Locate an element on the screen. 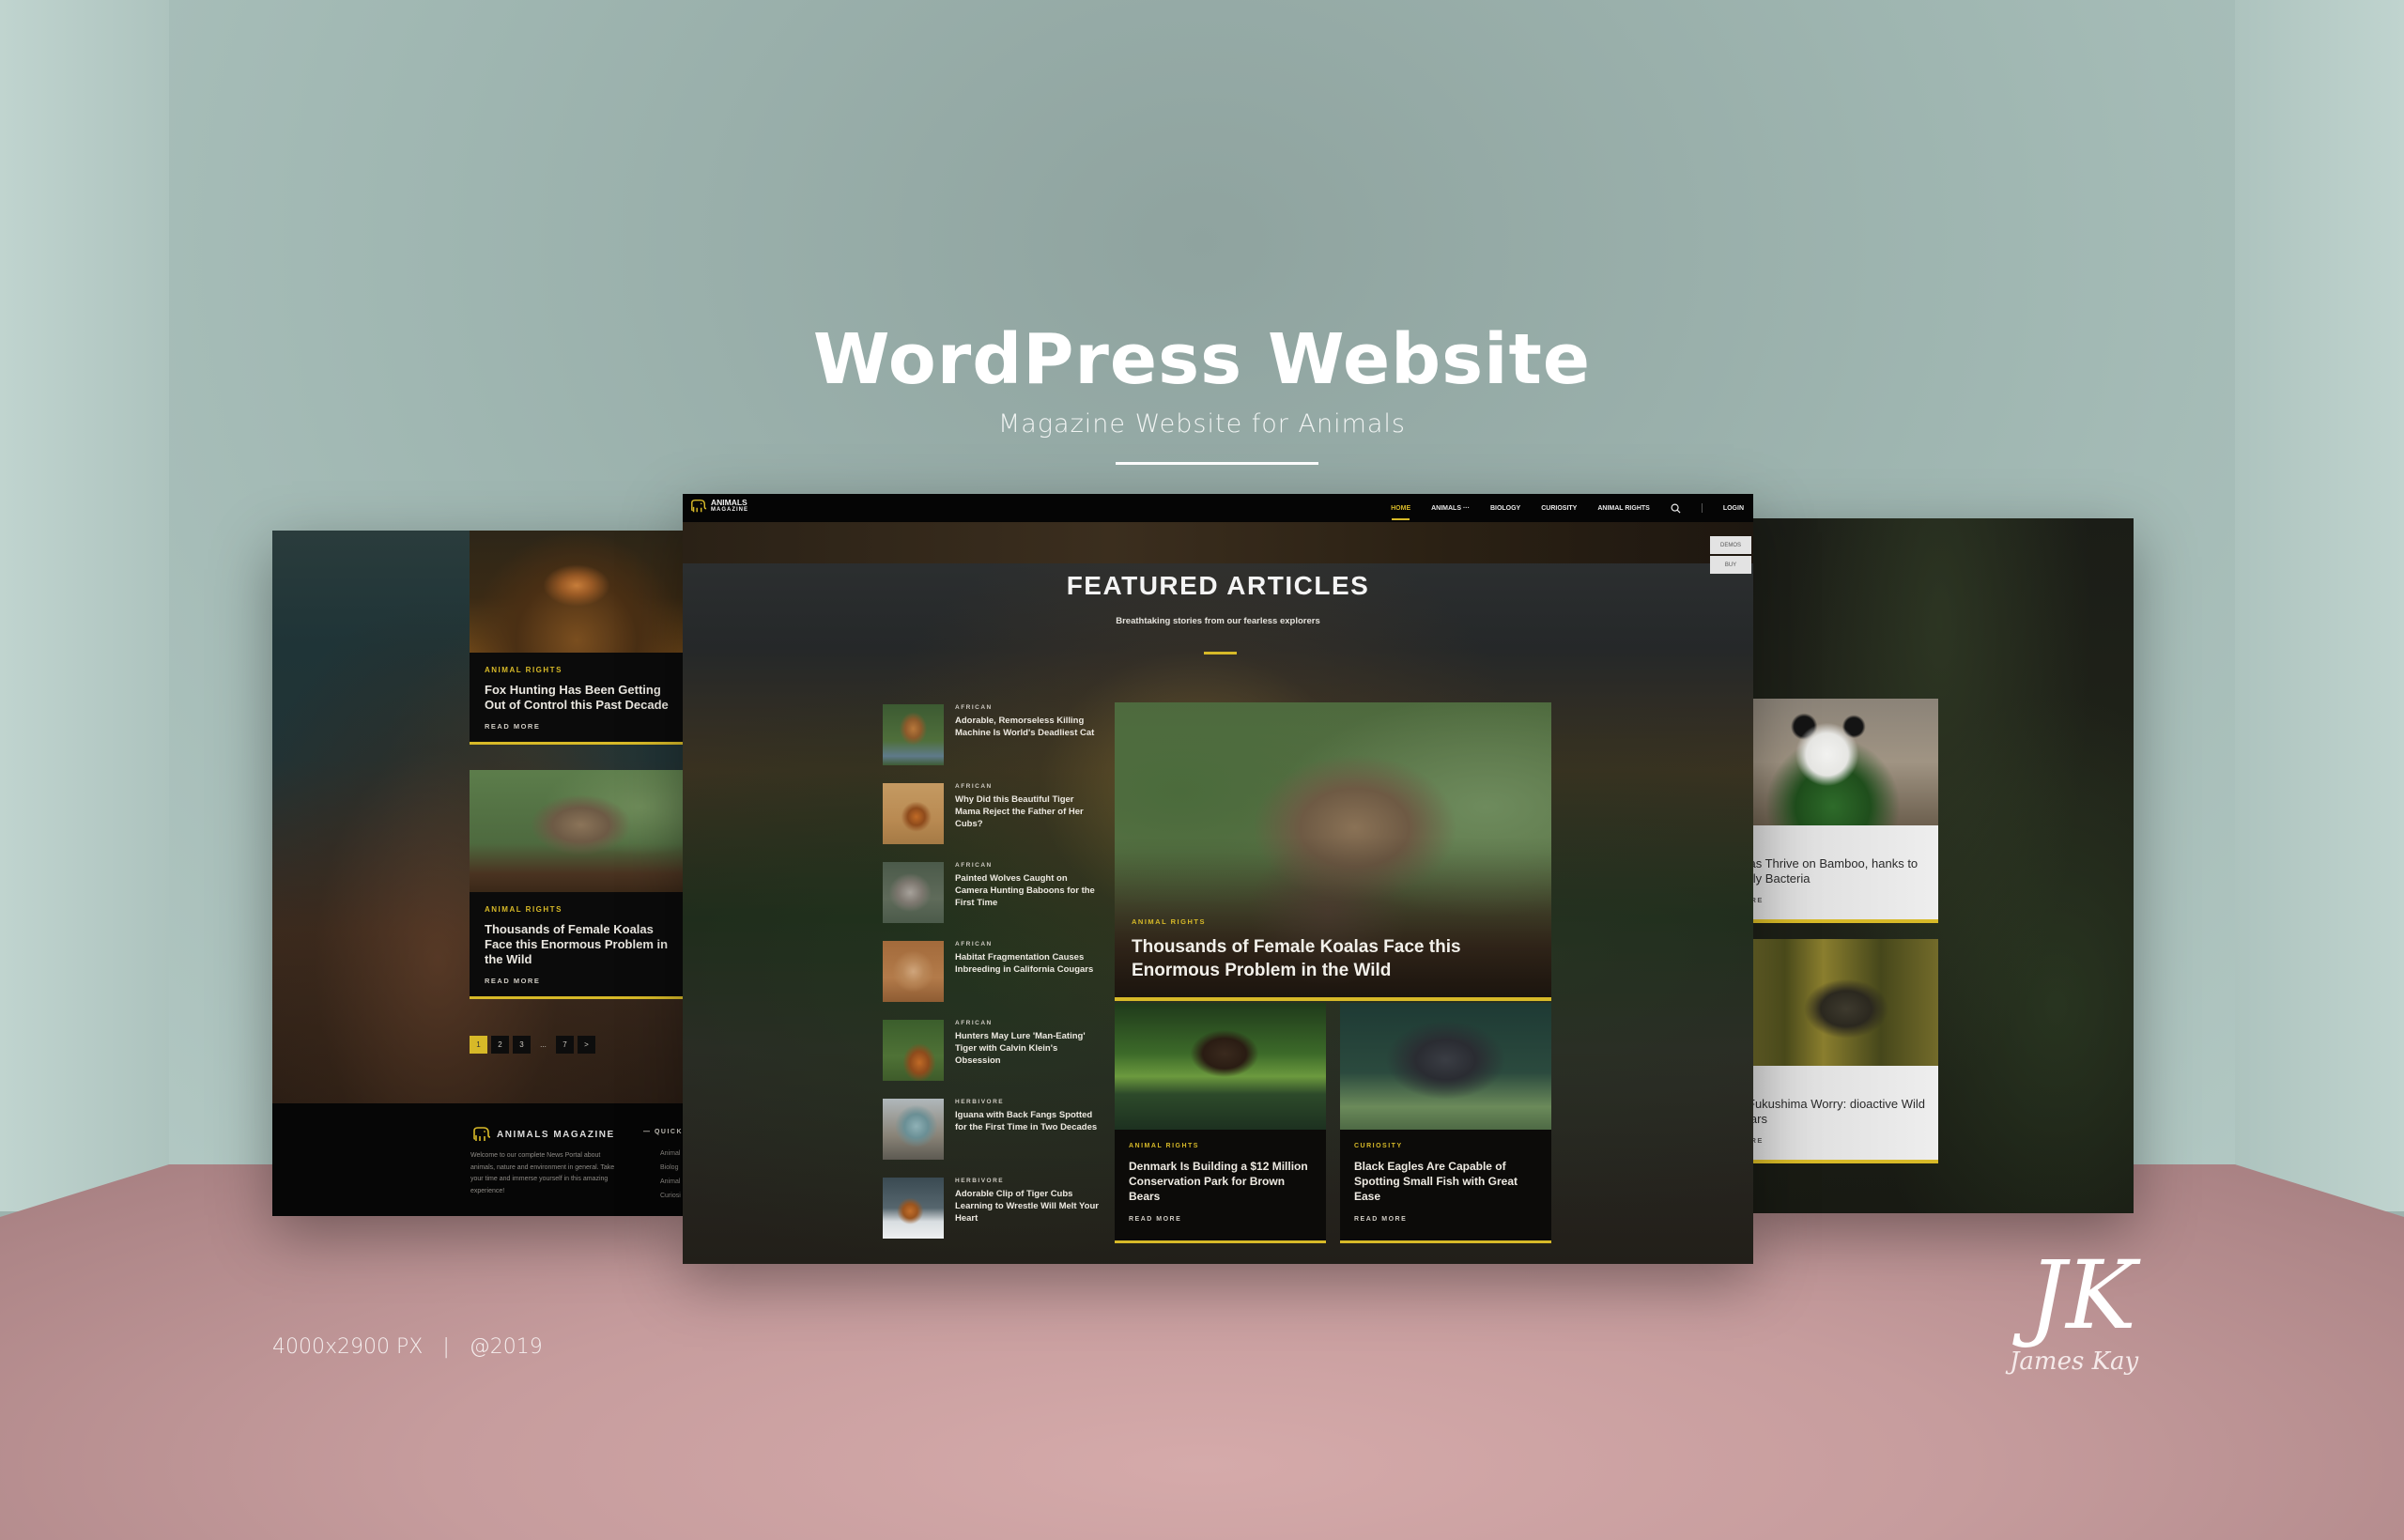 The image size is (2404, 1540). tiger-jungle-thumbnail is located at coordinates (913, 1050).